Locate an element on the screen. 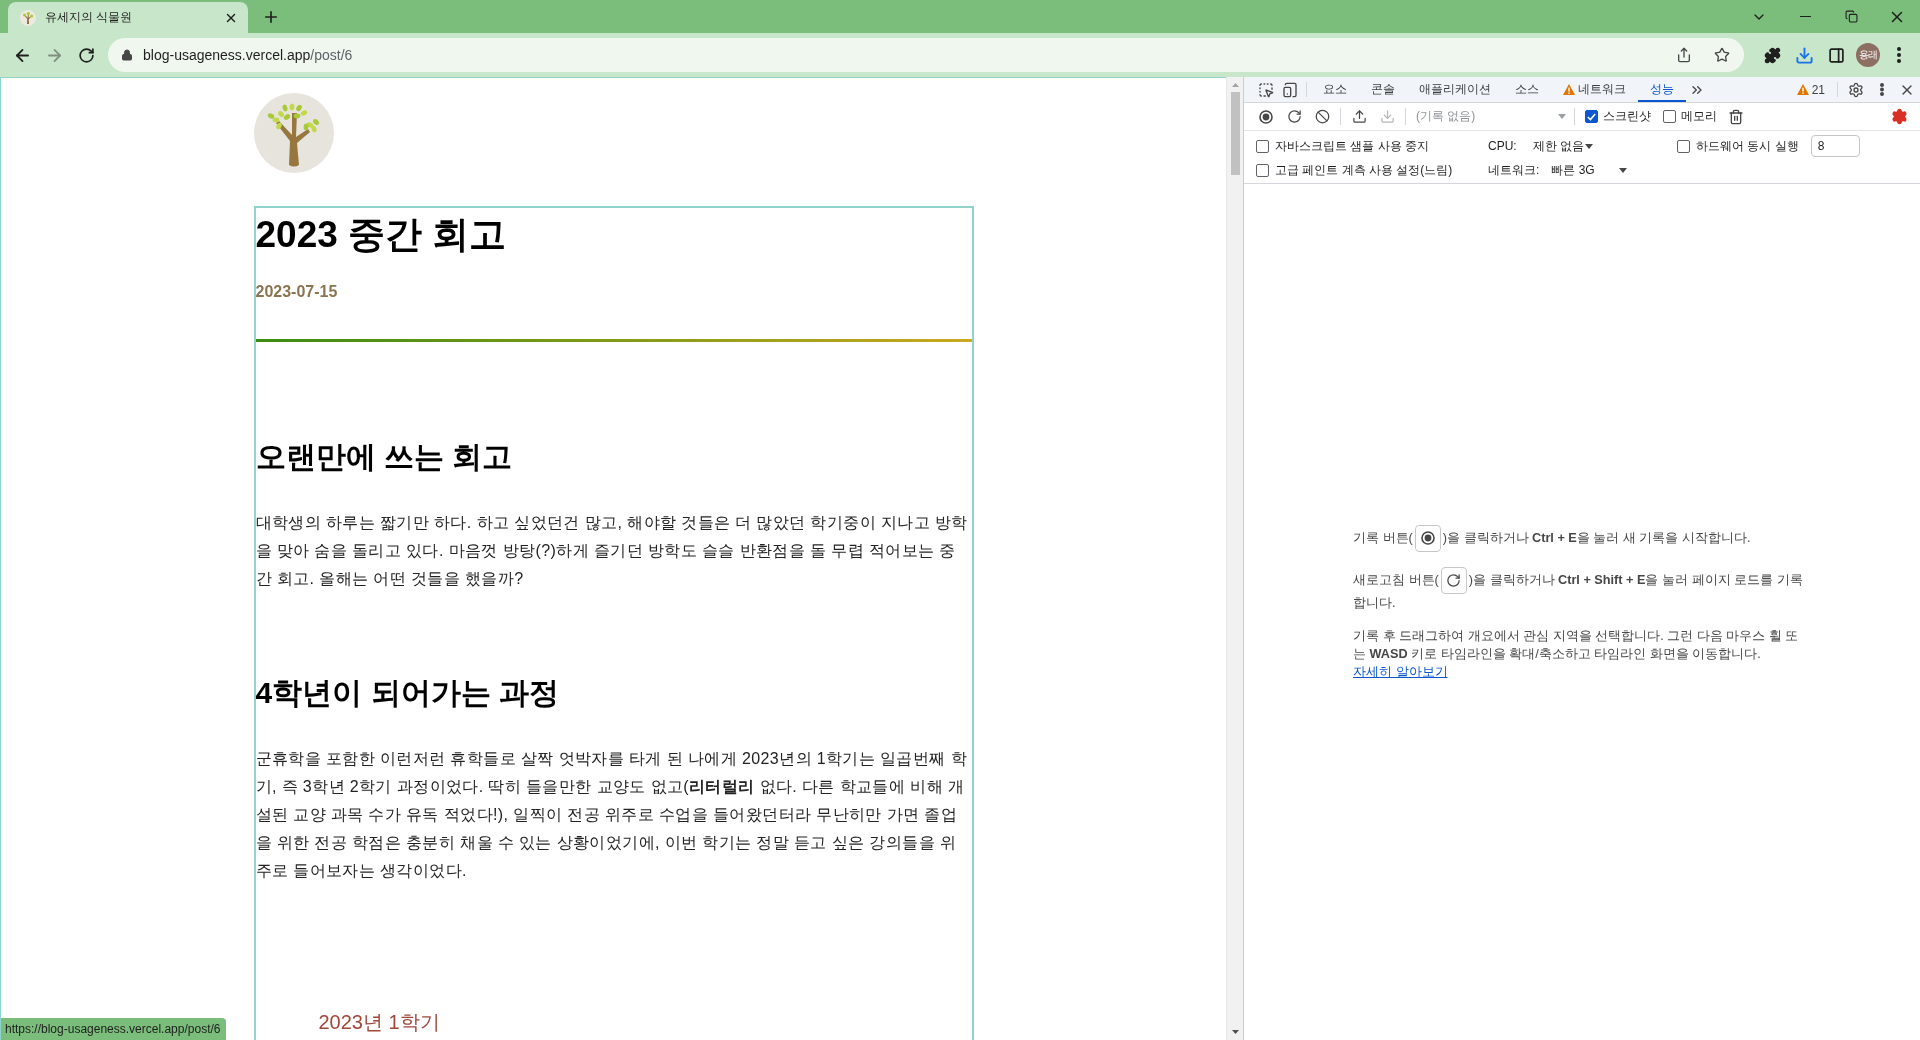  network-throttle-select: 빠른 3G is located at coordinates (1588, 170).